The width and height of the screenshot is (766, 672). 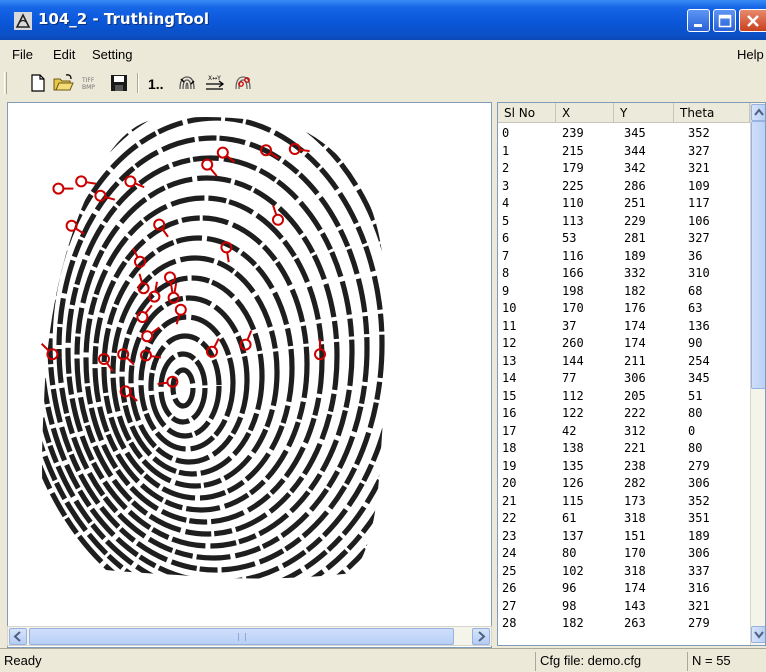 What do you see at coordinates (635, 518) in the screenshot?
I see `cell-y: 318` at bounding box center [635, 518].